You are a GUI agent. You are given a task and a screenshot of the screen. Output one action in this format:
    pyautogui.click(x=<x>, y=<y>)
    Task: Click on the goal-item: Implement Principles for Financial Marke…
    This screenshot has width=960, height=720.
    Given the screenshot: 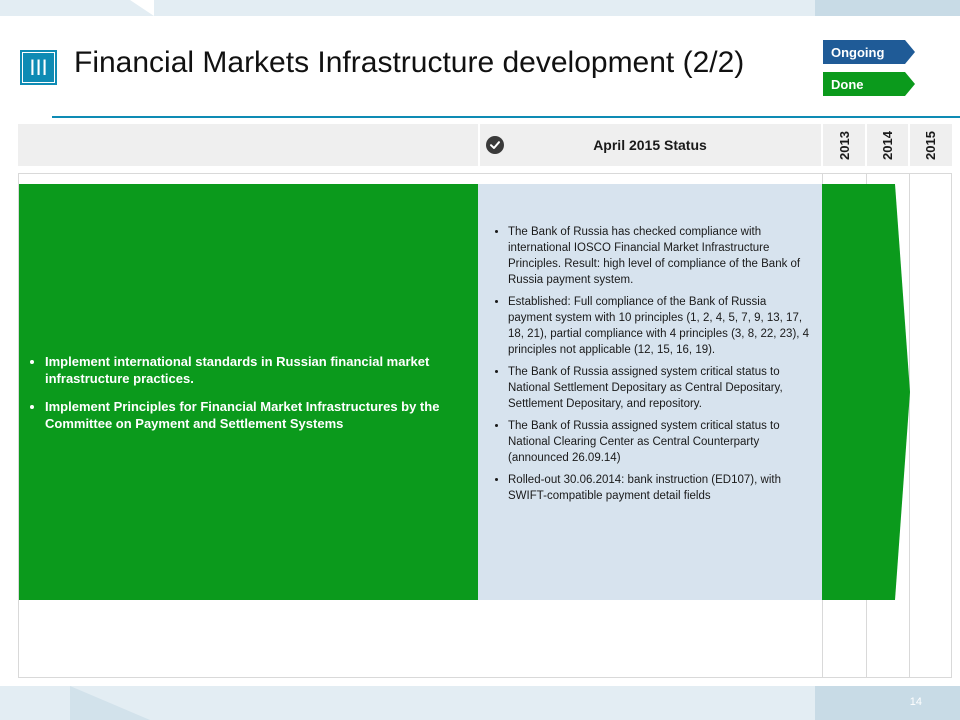 What is the action you would take?
    pyautogui.click(x=257, y=415)
    